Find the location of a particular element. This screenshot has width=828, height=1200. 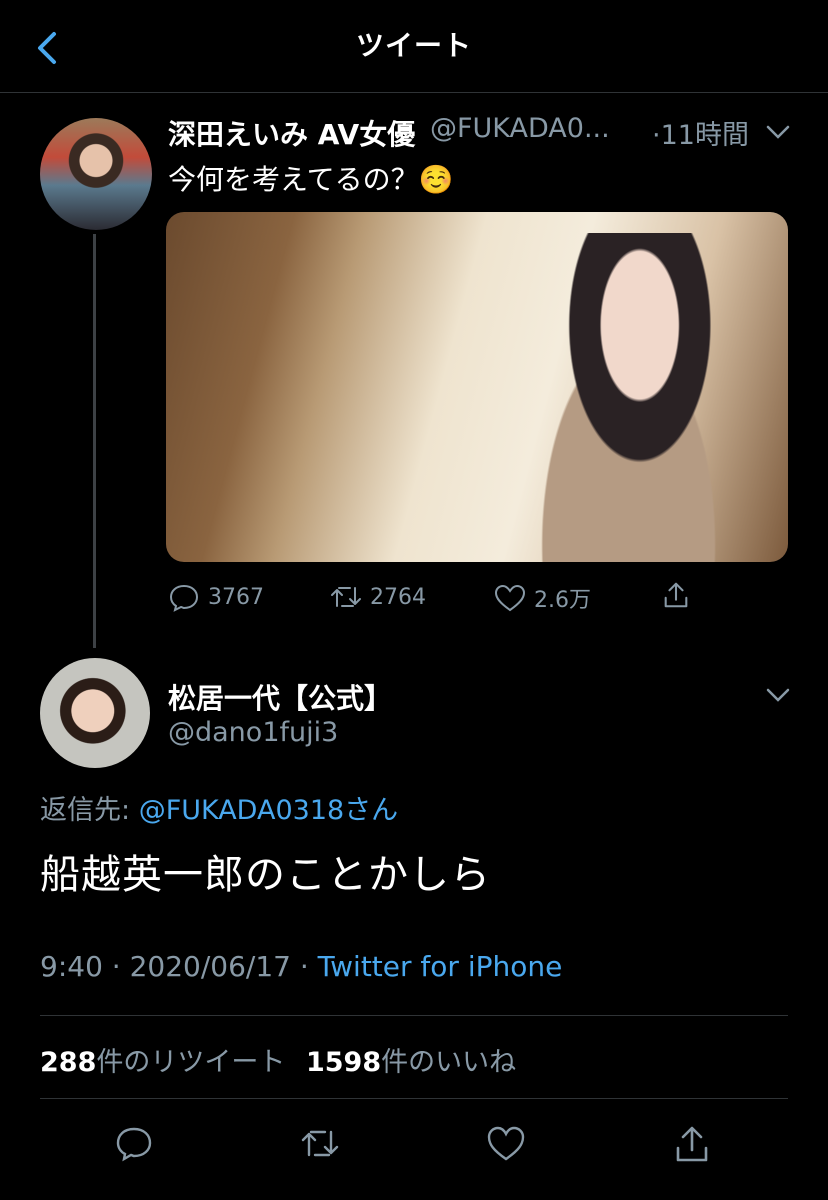

photo-subject is located at coordinates (651, 397).